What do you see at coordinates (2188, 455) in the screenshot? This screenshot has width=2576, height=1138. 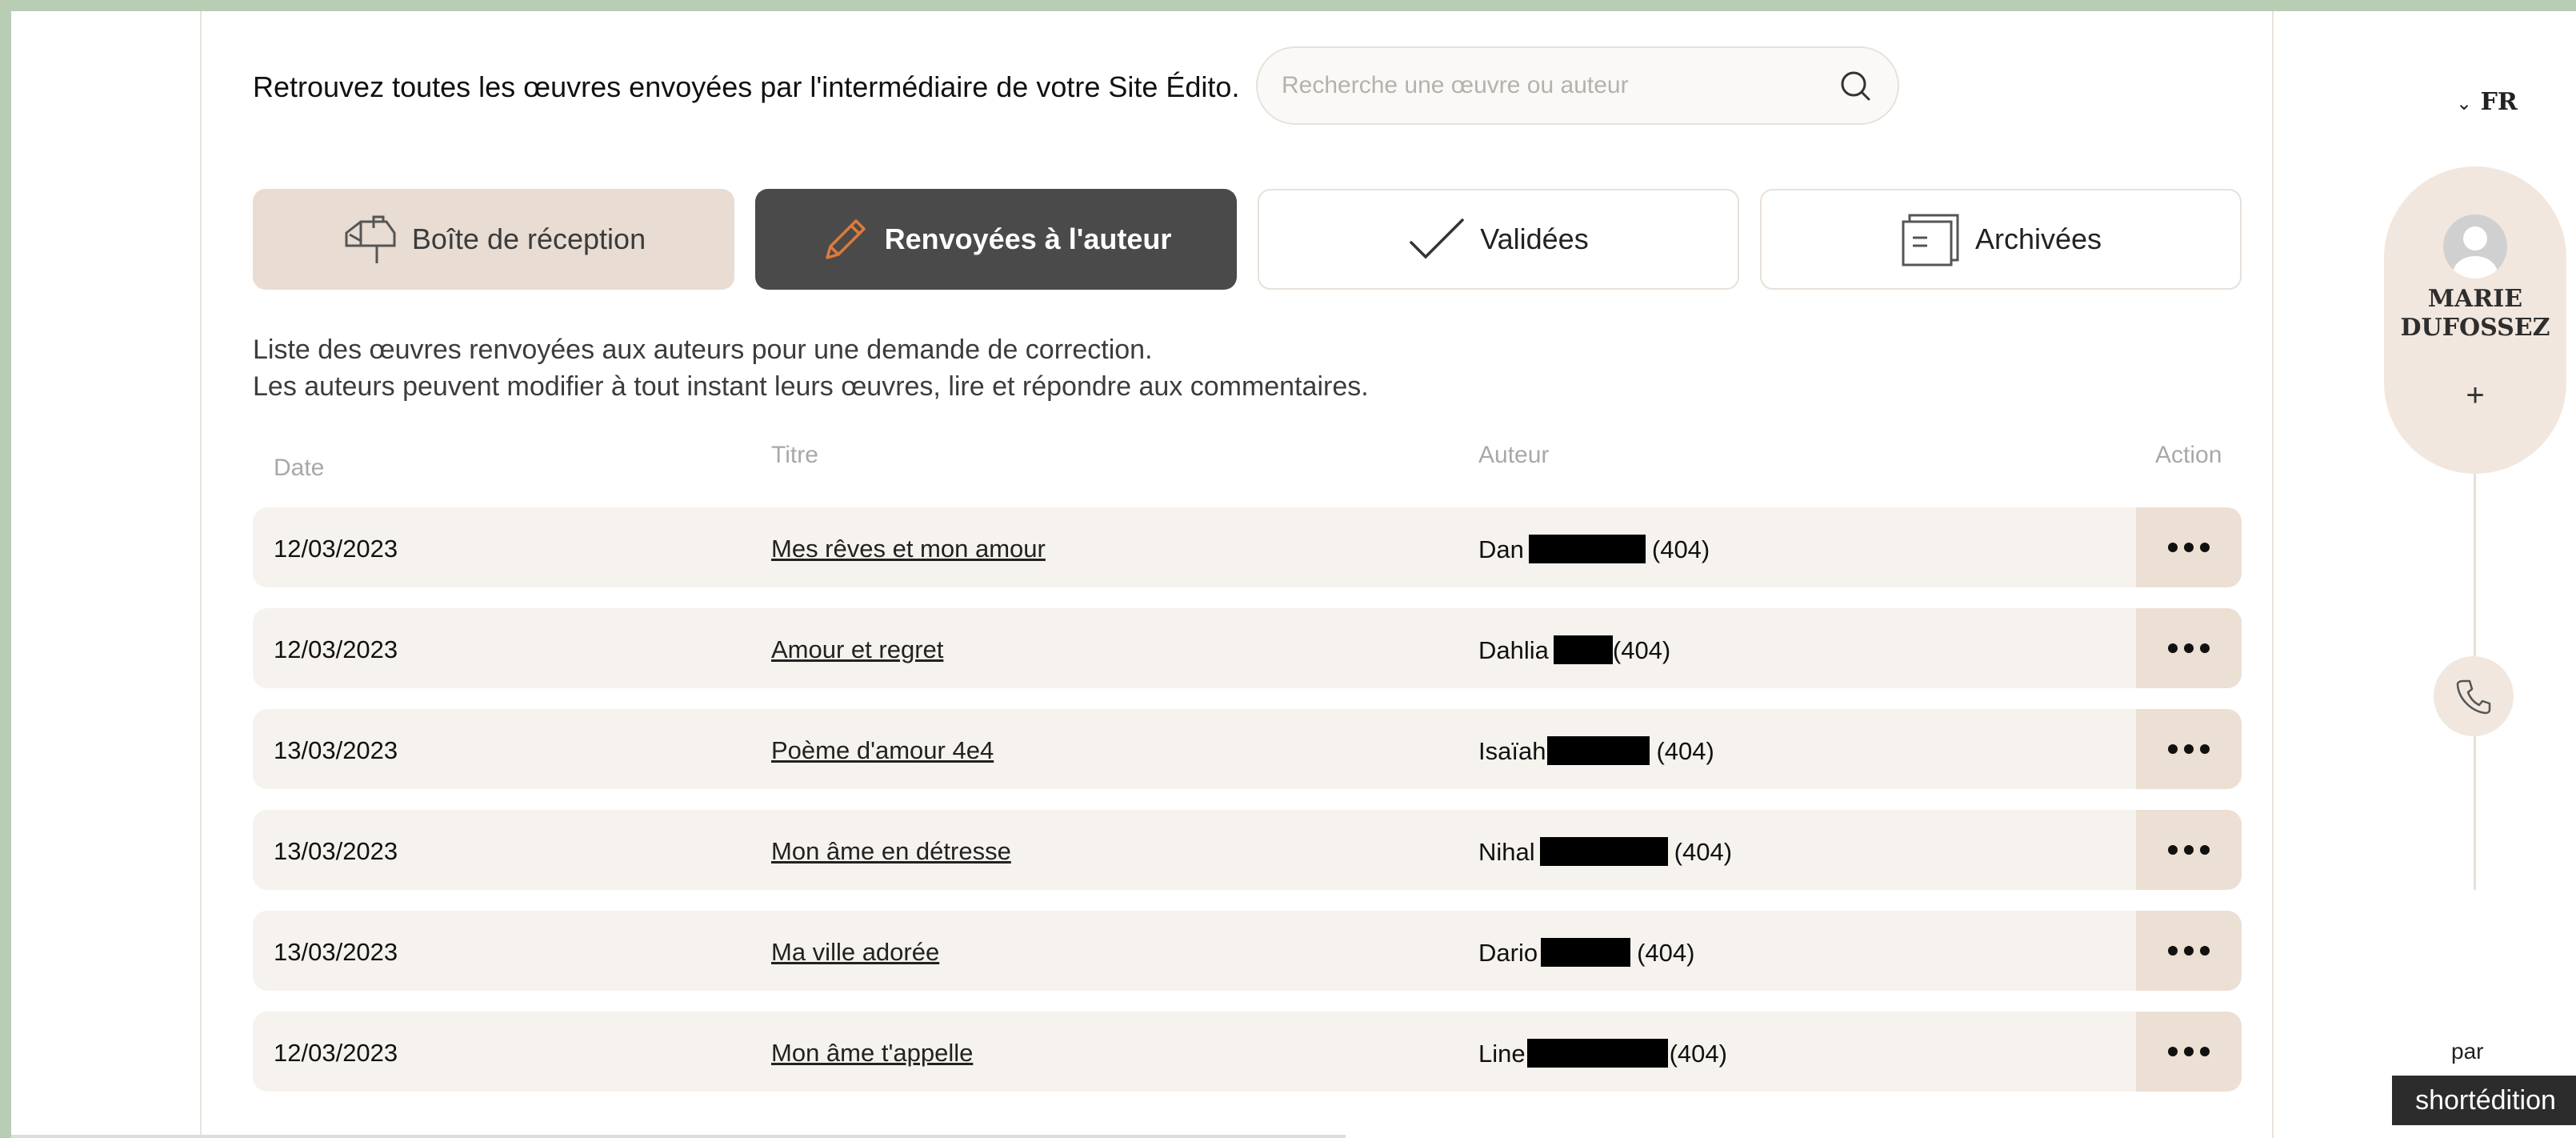 I see `header-action: Action` at bounding box center [2188, 455].